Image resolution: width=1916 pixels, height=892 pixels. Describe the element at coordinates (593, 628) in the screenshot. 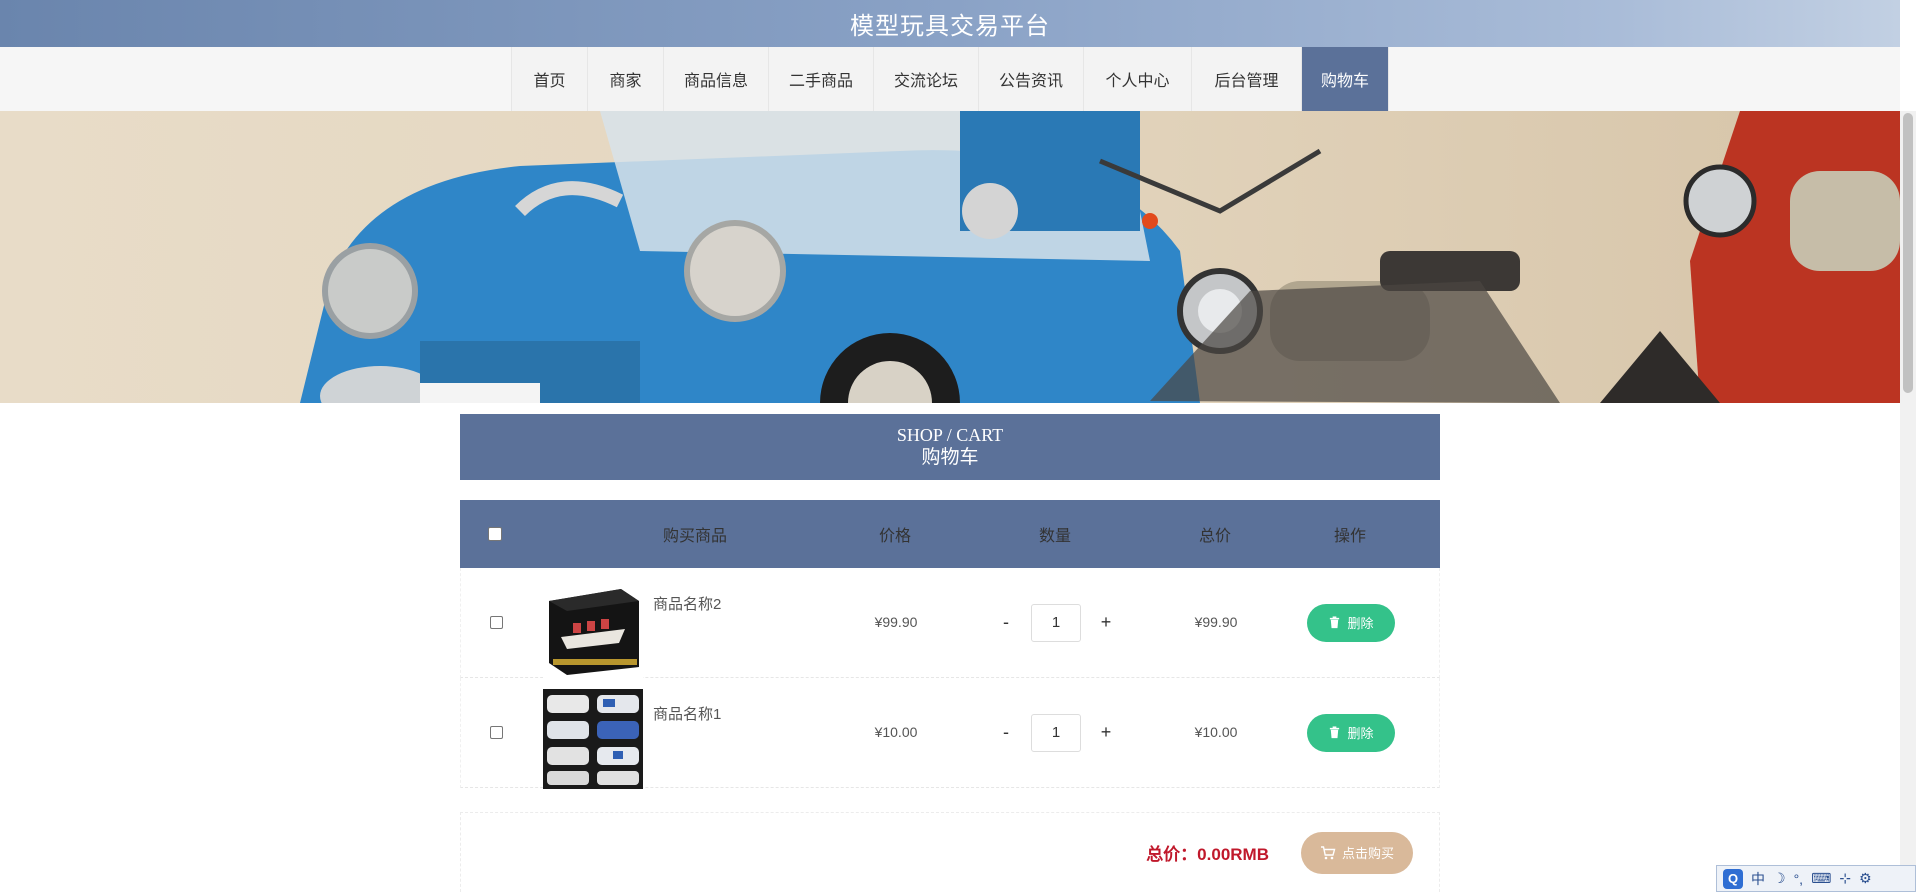

I see `product-thumbnail-ship-box` at that location.